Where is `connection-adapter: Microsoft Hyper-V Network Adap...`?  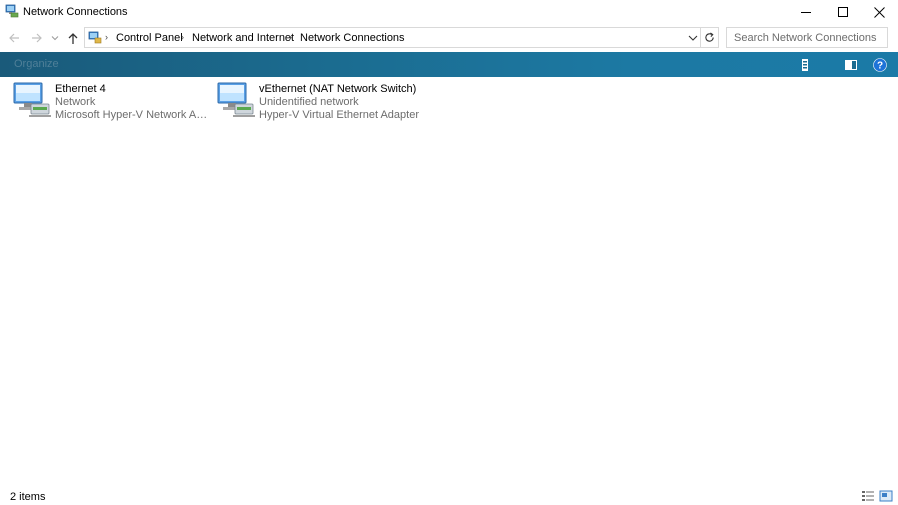 connection-adapter: Microsoft Hyper-V Network Adap... is located at coordinates (134, 115).